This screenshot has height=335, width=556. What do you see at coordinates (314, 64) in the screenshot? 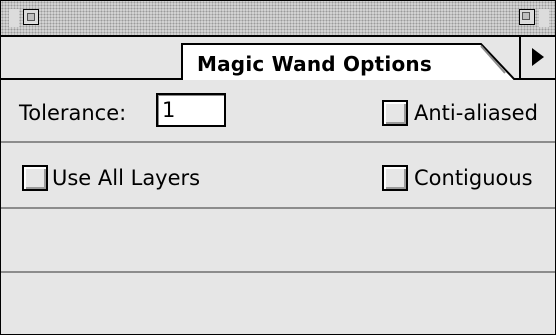
I see `tab-label: Magic Wand Options` at bounding box center [314, 64].